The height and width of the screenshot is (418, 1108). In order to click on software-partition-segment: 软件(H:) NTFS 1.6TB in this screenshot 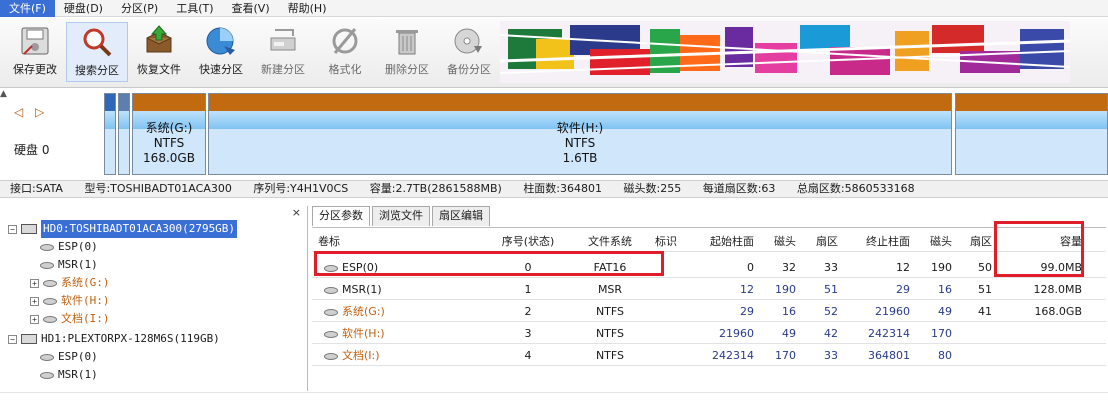, I will do `click(580, 134)`.